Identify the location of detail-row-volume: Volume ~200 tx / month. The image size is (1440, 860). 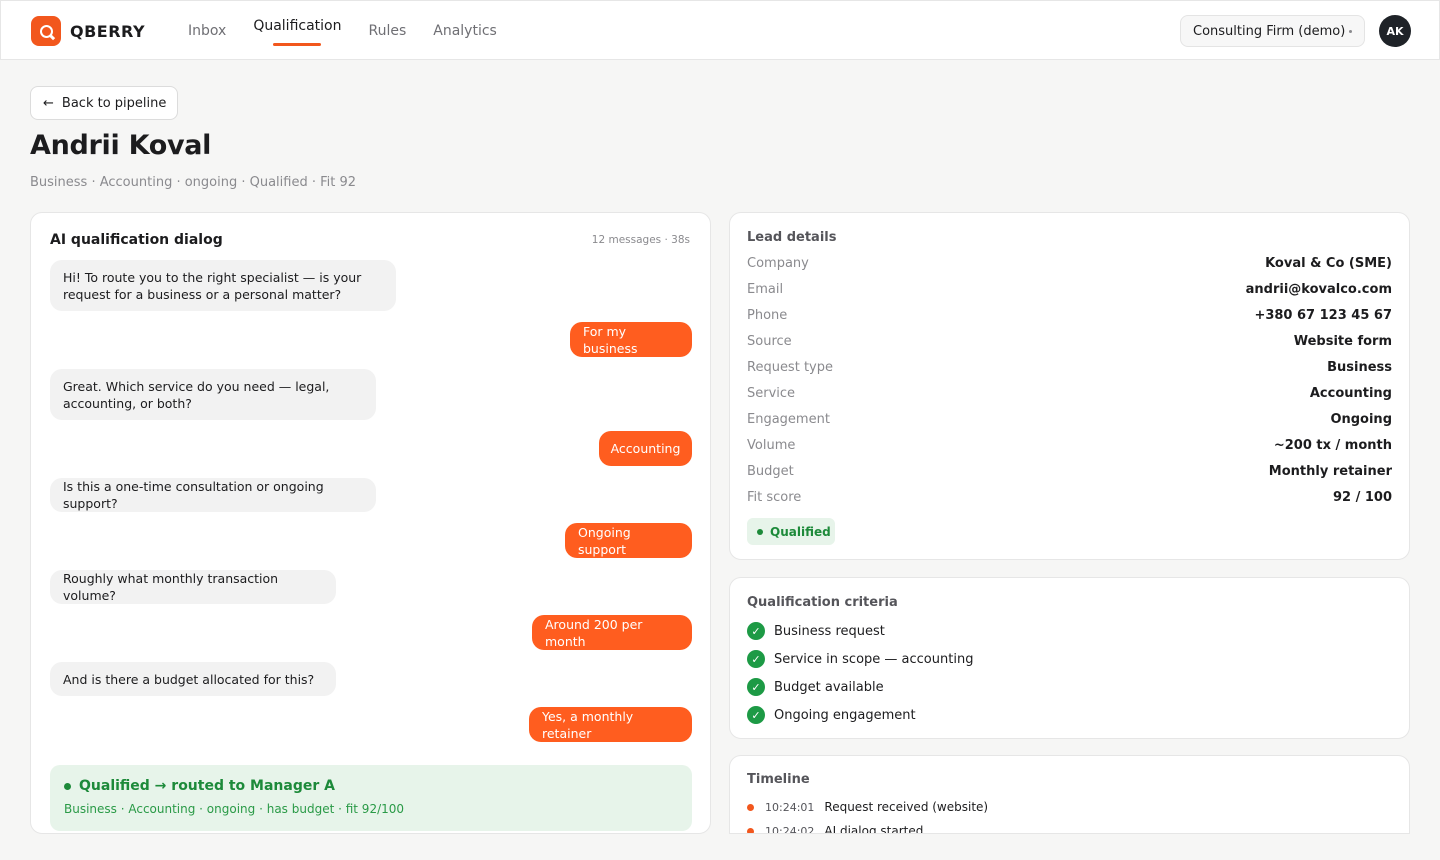
(1069, 448).